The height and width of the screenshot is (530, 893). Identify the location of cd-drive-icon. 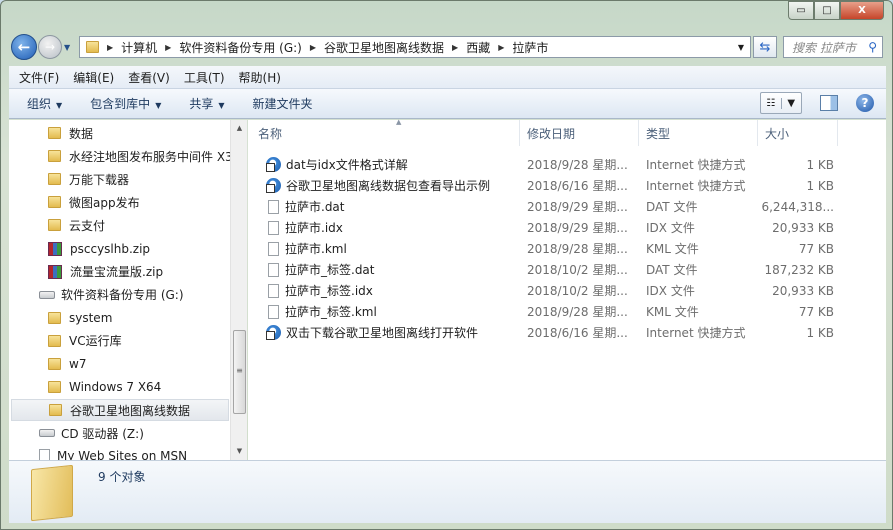
(47, 433).